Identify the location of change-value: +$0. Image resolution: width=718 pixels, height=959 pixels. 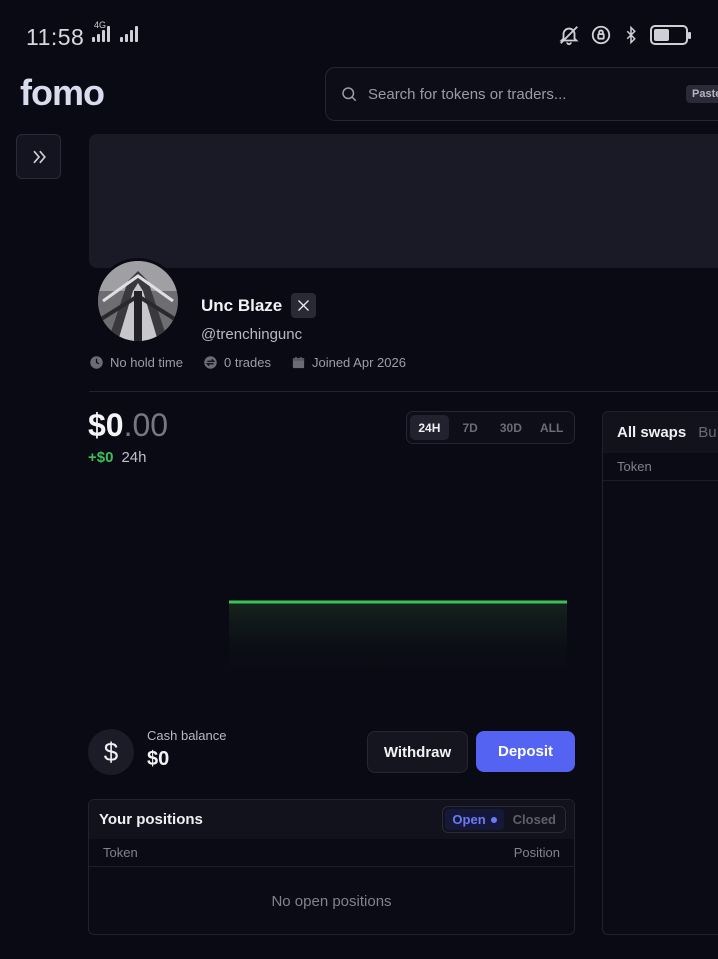
(101, 457).